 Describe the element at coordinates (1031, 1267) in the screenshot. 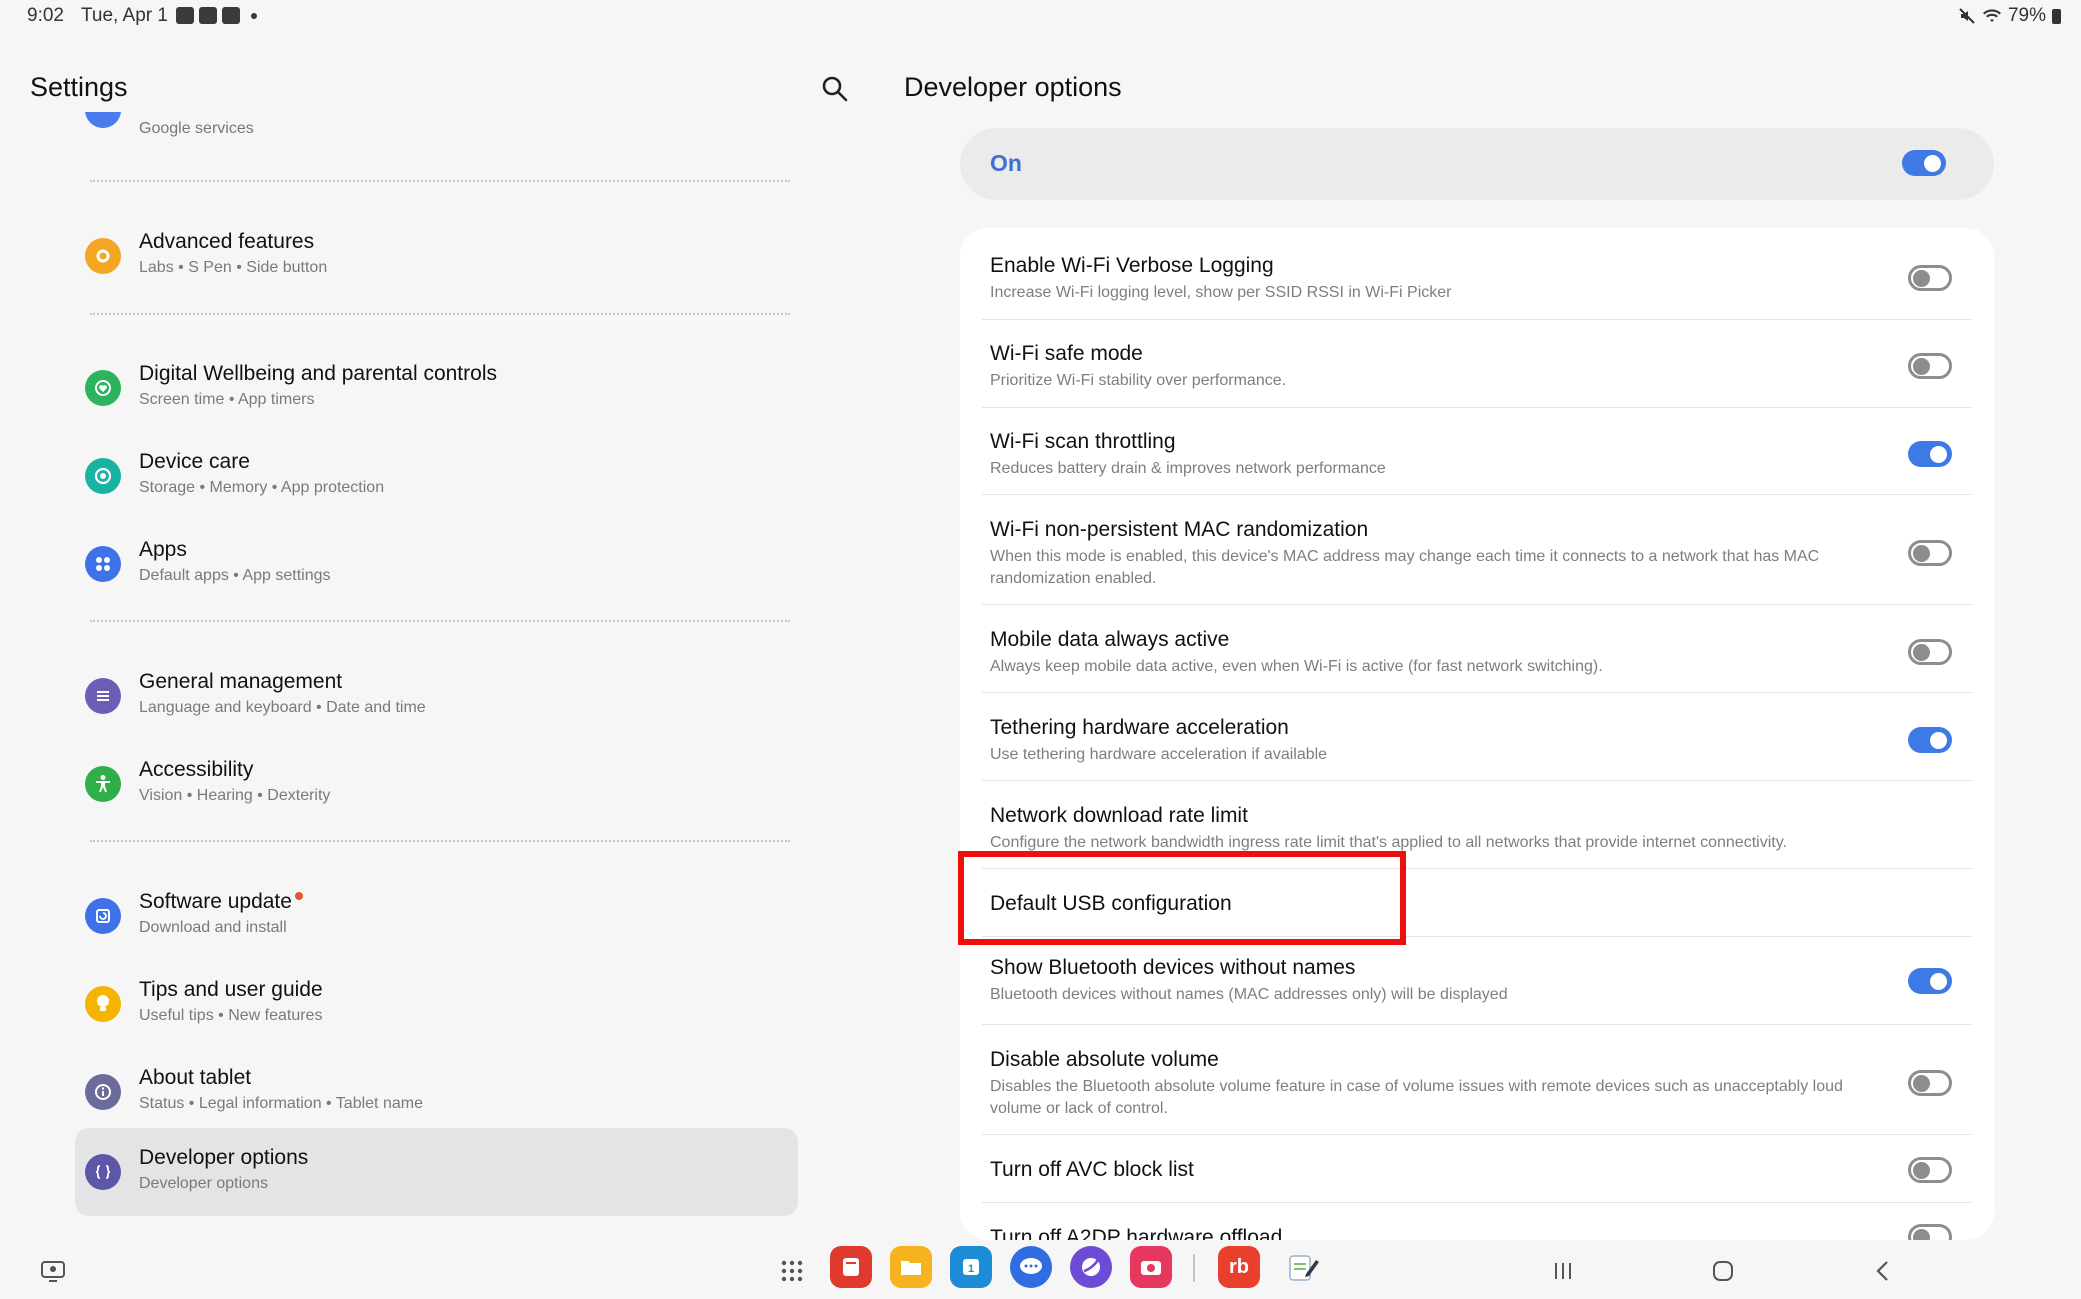

I see `messages-app-icon` at that location.